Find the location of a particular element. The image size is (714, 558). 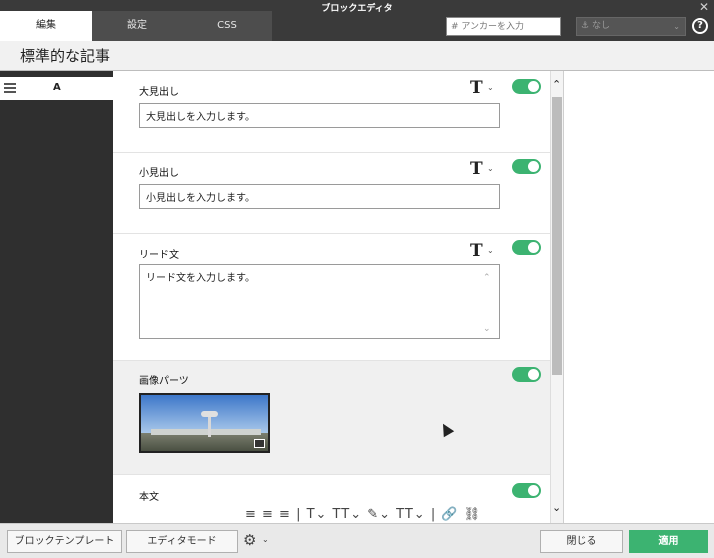

tab-edit: 編集 is located at coordinates (46, 26).